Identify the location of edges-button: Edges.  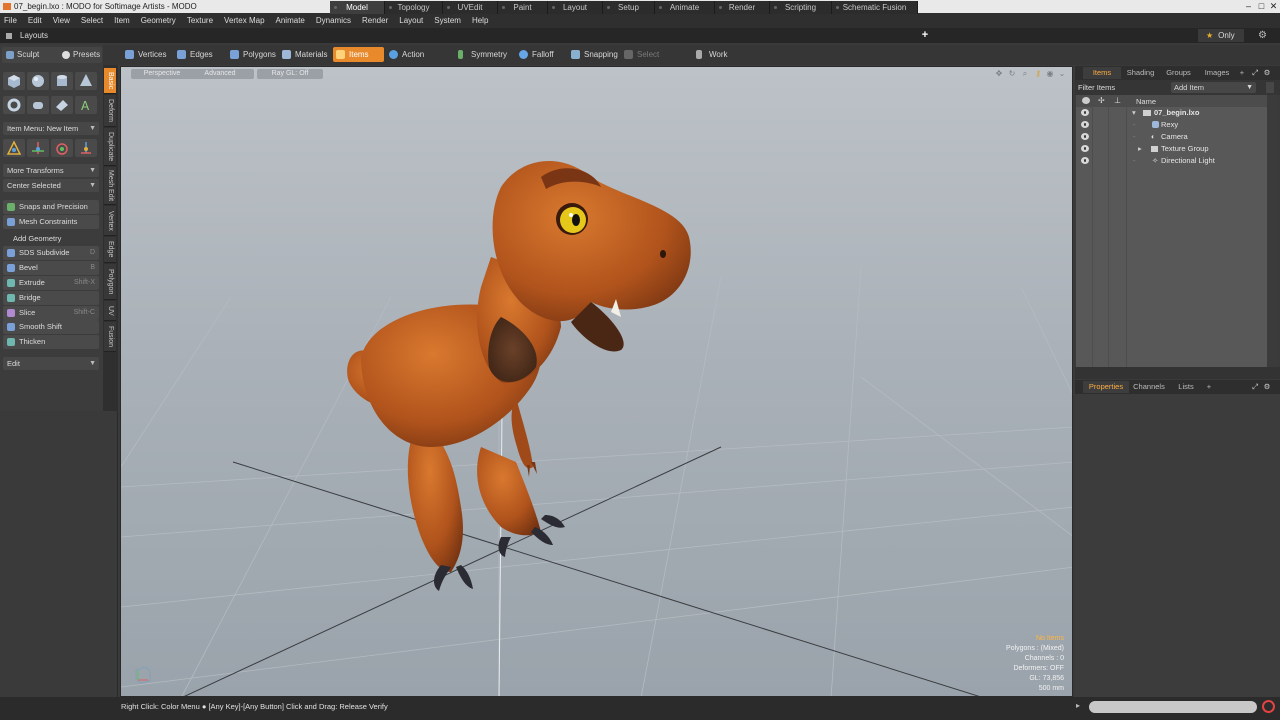
(196, 54).